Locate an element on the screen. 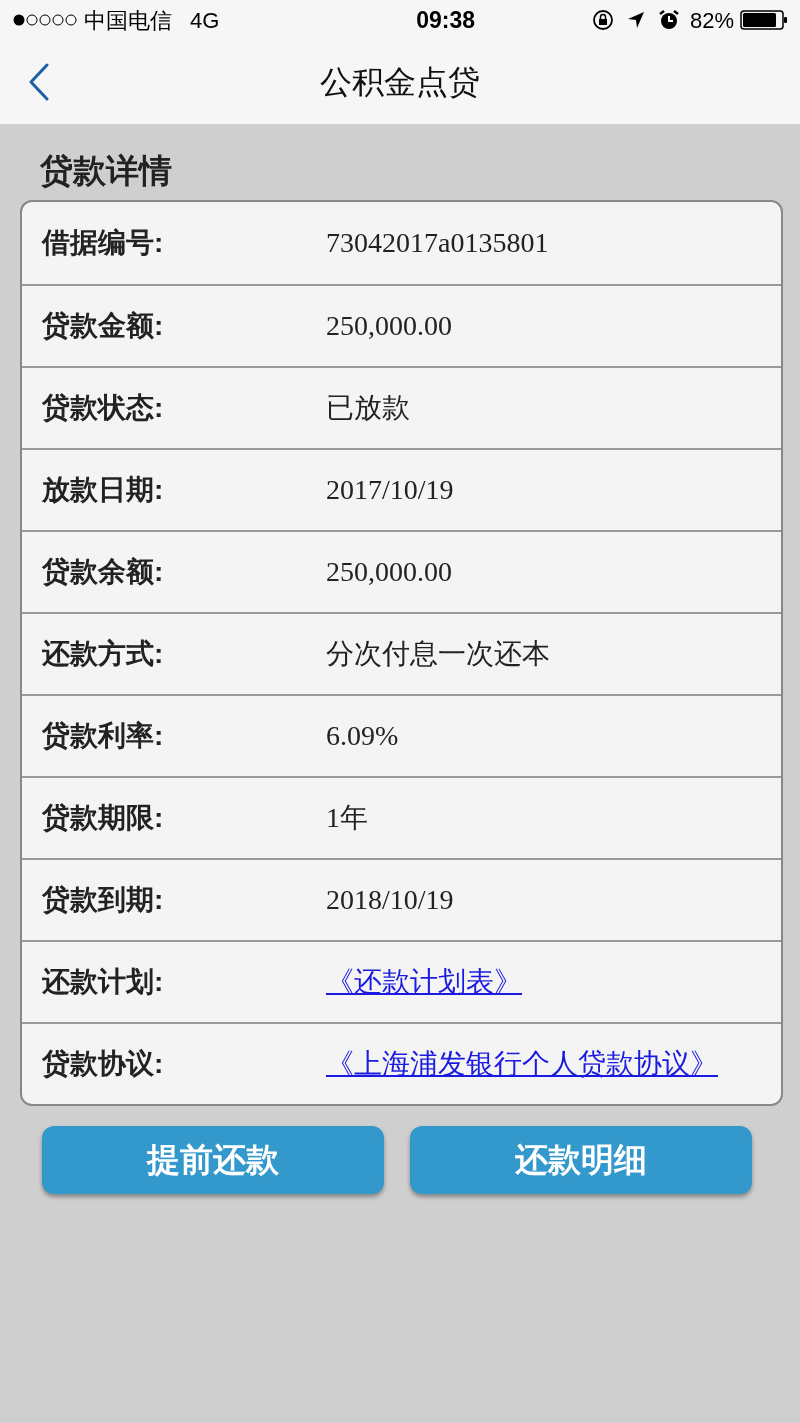 The image size is (800, 1423). battery-percentage: 82% is located at coordinates (711, 20).